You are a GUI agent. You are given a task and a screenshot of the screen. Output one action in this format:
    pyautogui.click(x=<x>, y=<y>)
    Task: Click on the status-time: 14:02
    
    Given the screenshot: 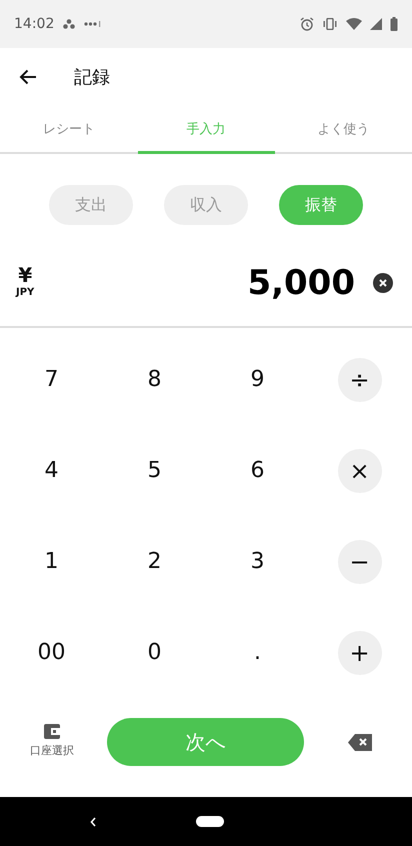 What is the action you would take?
    pyautogui.click(x=34, y=24)
    